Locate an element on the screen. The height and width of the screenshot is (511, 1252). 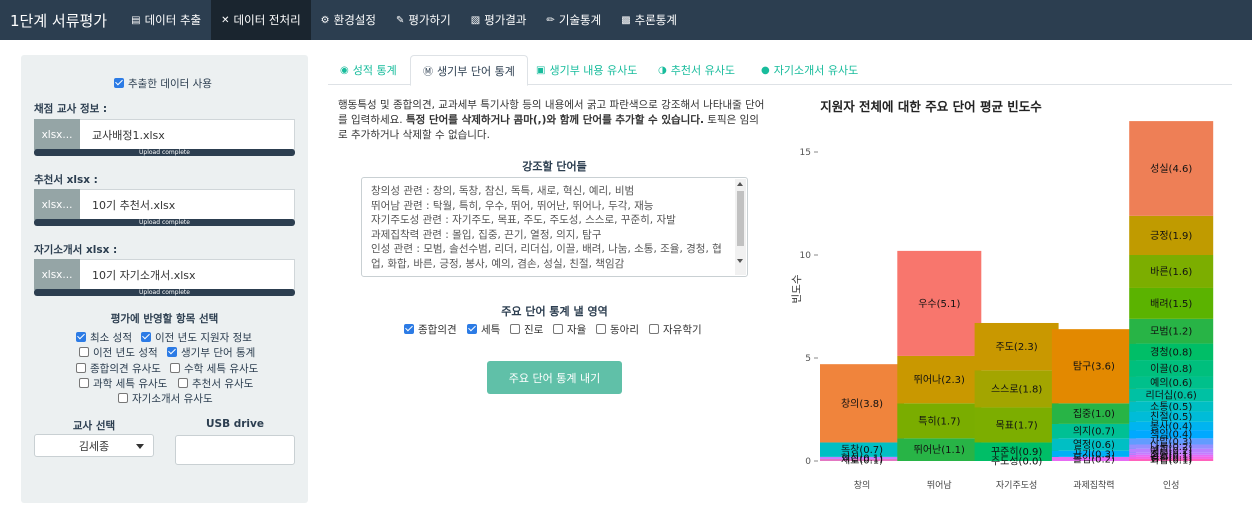
bar-segment-label: 배려(1.5) is located at coordinates (1171, 304).